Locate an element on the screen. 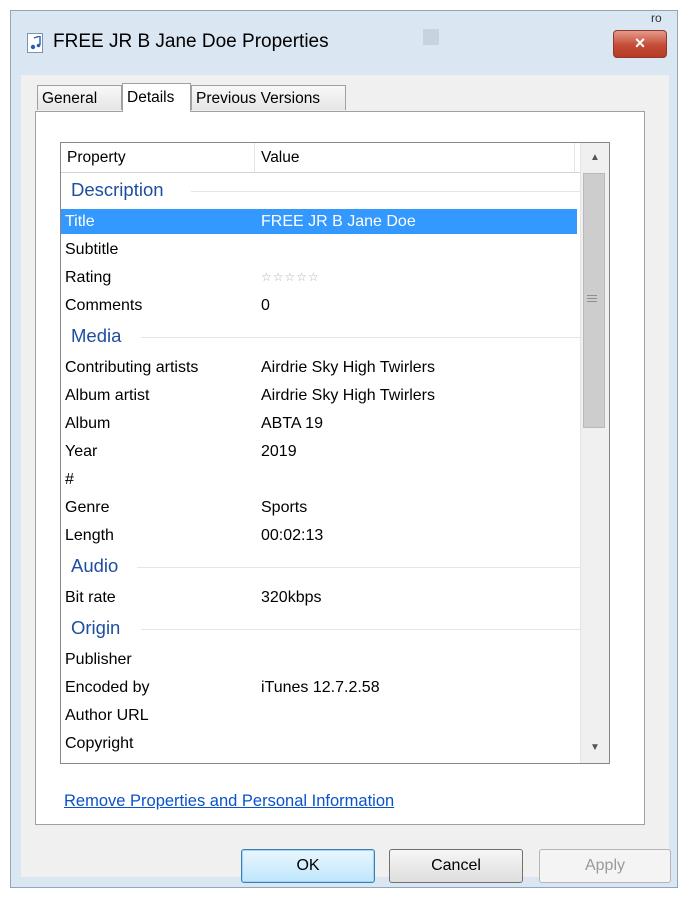  property-value: 320kbps is located at coordinates (291, 597).